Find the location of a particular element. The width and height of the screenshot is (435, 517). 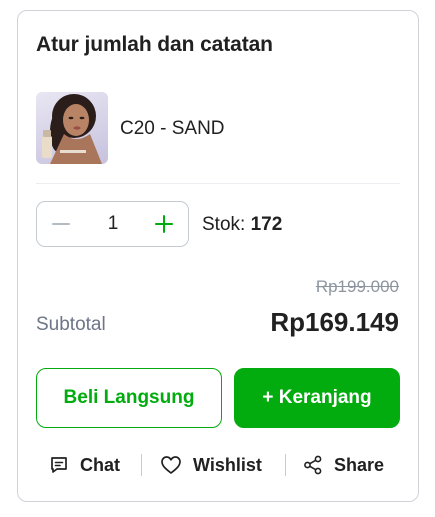

stock-value: 172 is located at coordinates (266, 224).